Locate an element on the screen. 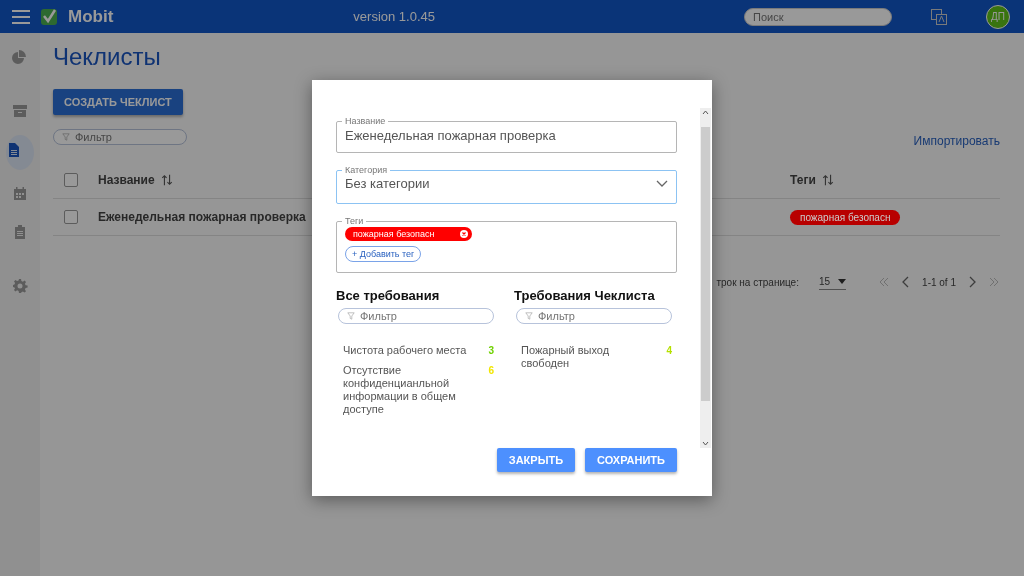  remove-icon is located at coordinates (464, 234).